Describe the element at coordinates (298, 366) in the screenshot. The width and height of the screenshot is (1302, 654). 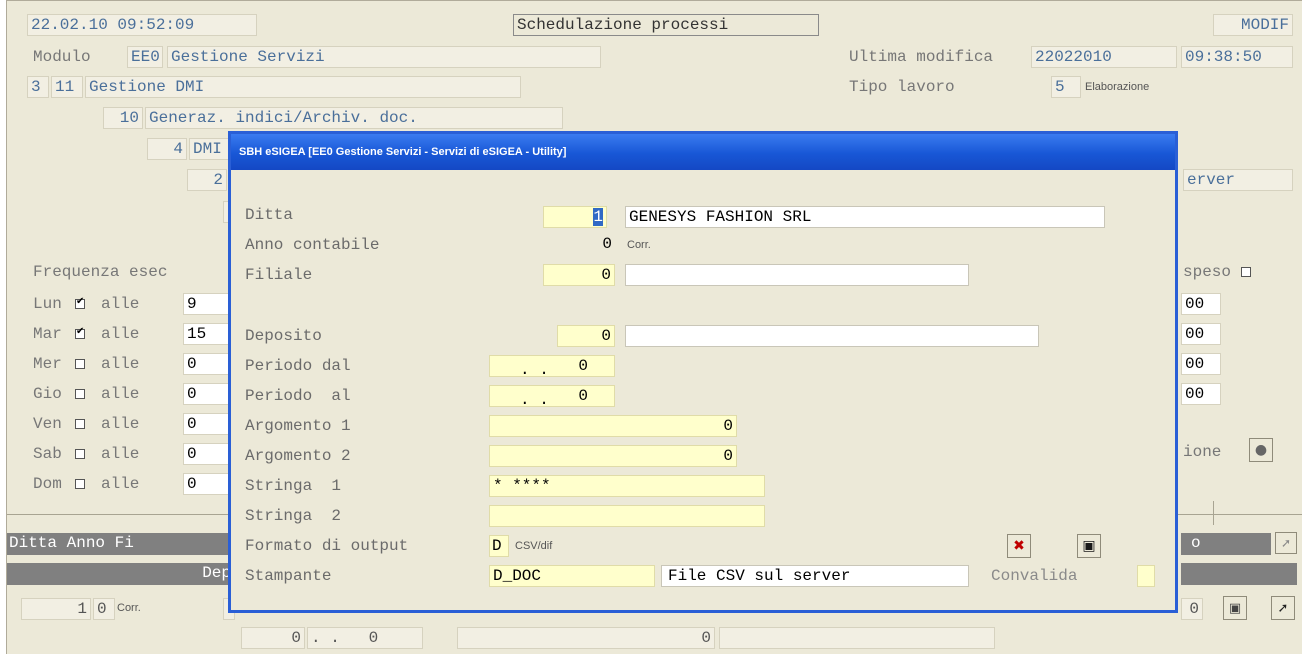
I see `periodo-dal-label: Periodo dal` at that location.